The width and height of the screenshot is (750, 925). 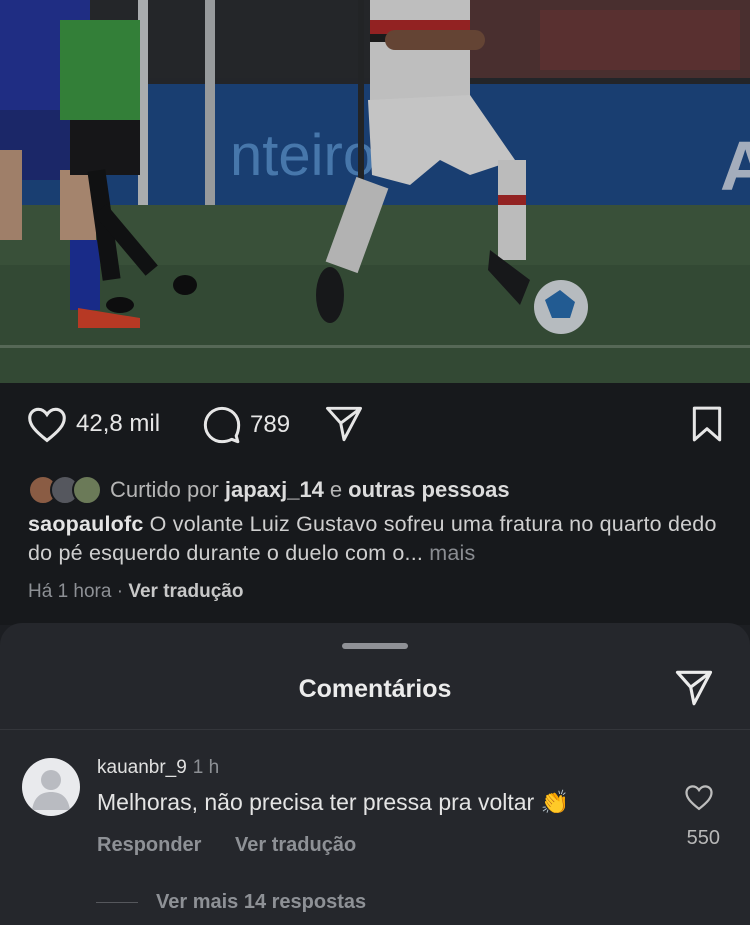 I want to click on like-action: 42,8 mil, so click(x=93, y=424).